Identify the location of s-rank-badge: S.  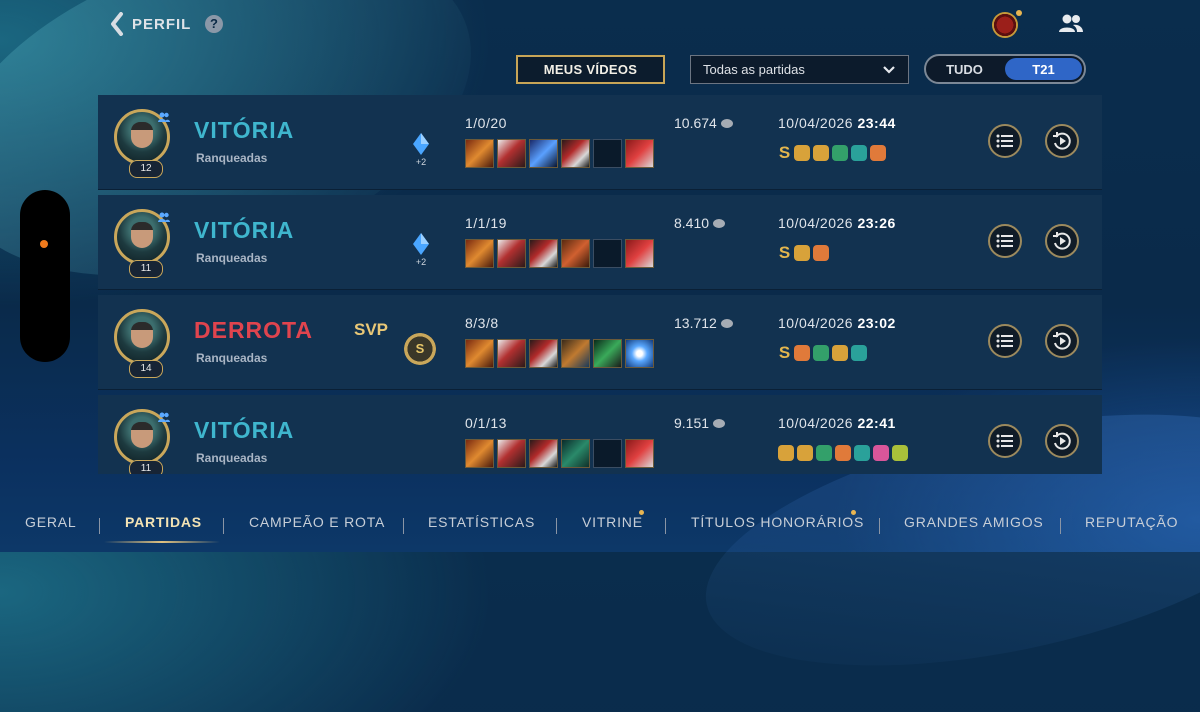
(784, 252).